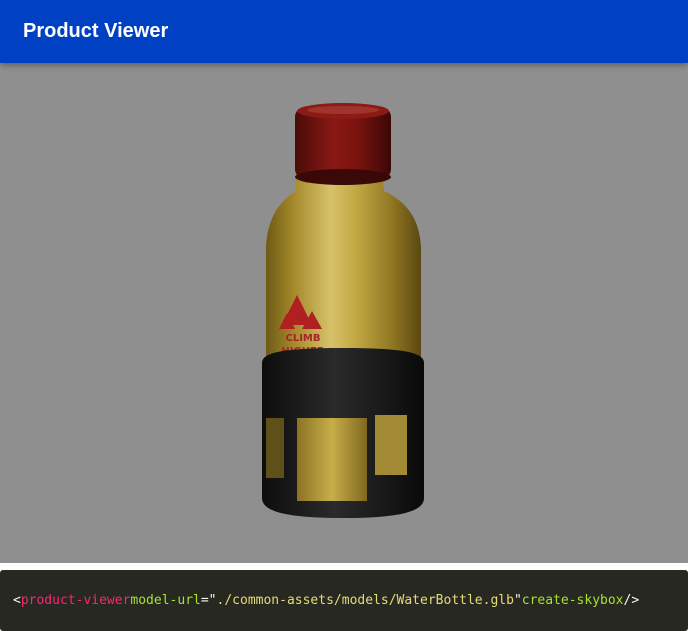 This screenshot has width=688, height=631. I want to click on page-title: Product Viewer, so click(96, 30).